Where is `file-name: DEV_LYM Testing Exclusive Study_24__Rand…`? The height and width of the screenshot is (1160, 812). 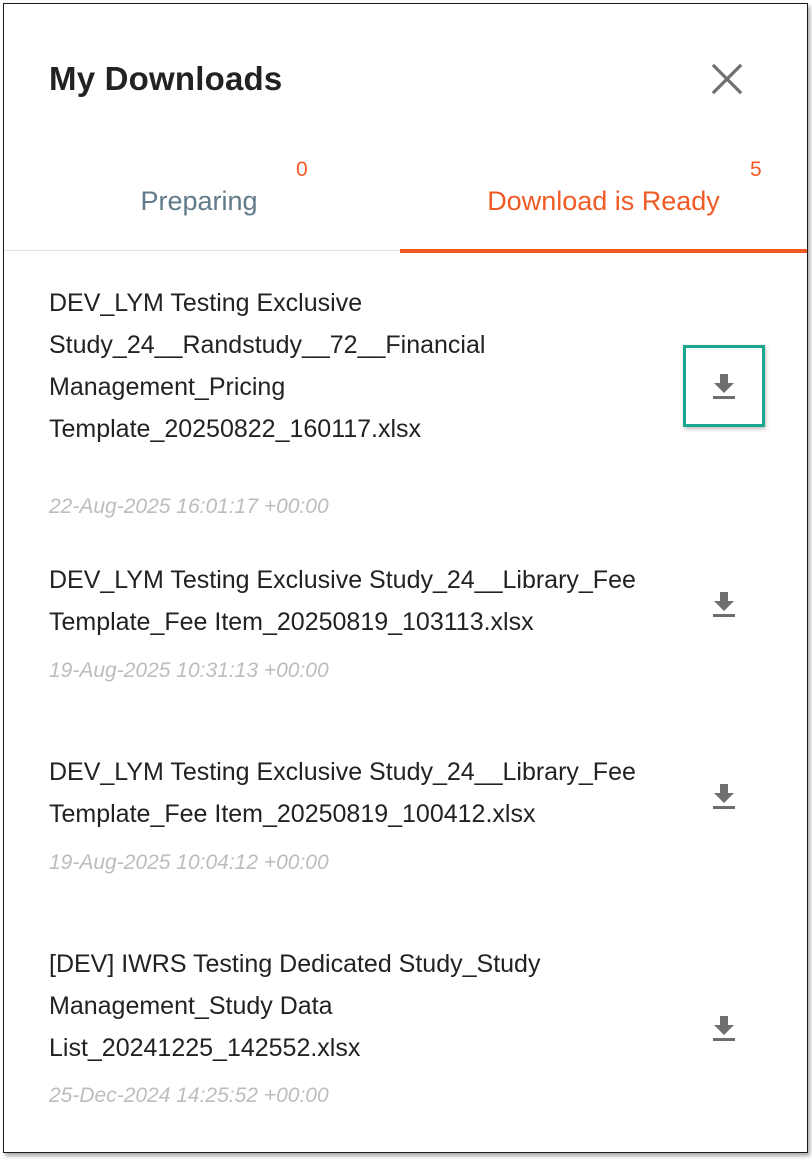
file-name: DEV_LYM Testing Exclusive Study_24__Rand… is located at coordinates (267, 366).